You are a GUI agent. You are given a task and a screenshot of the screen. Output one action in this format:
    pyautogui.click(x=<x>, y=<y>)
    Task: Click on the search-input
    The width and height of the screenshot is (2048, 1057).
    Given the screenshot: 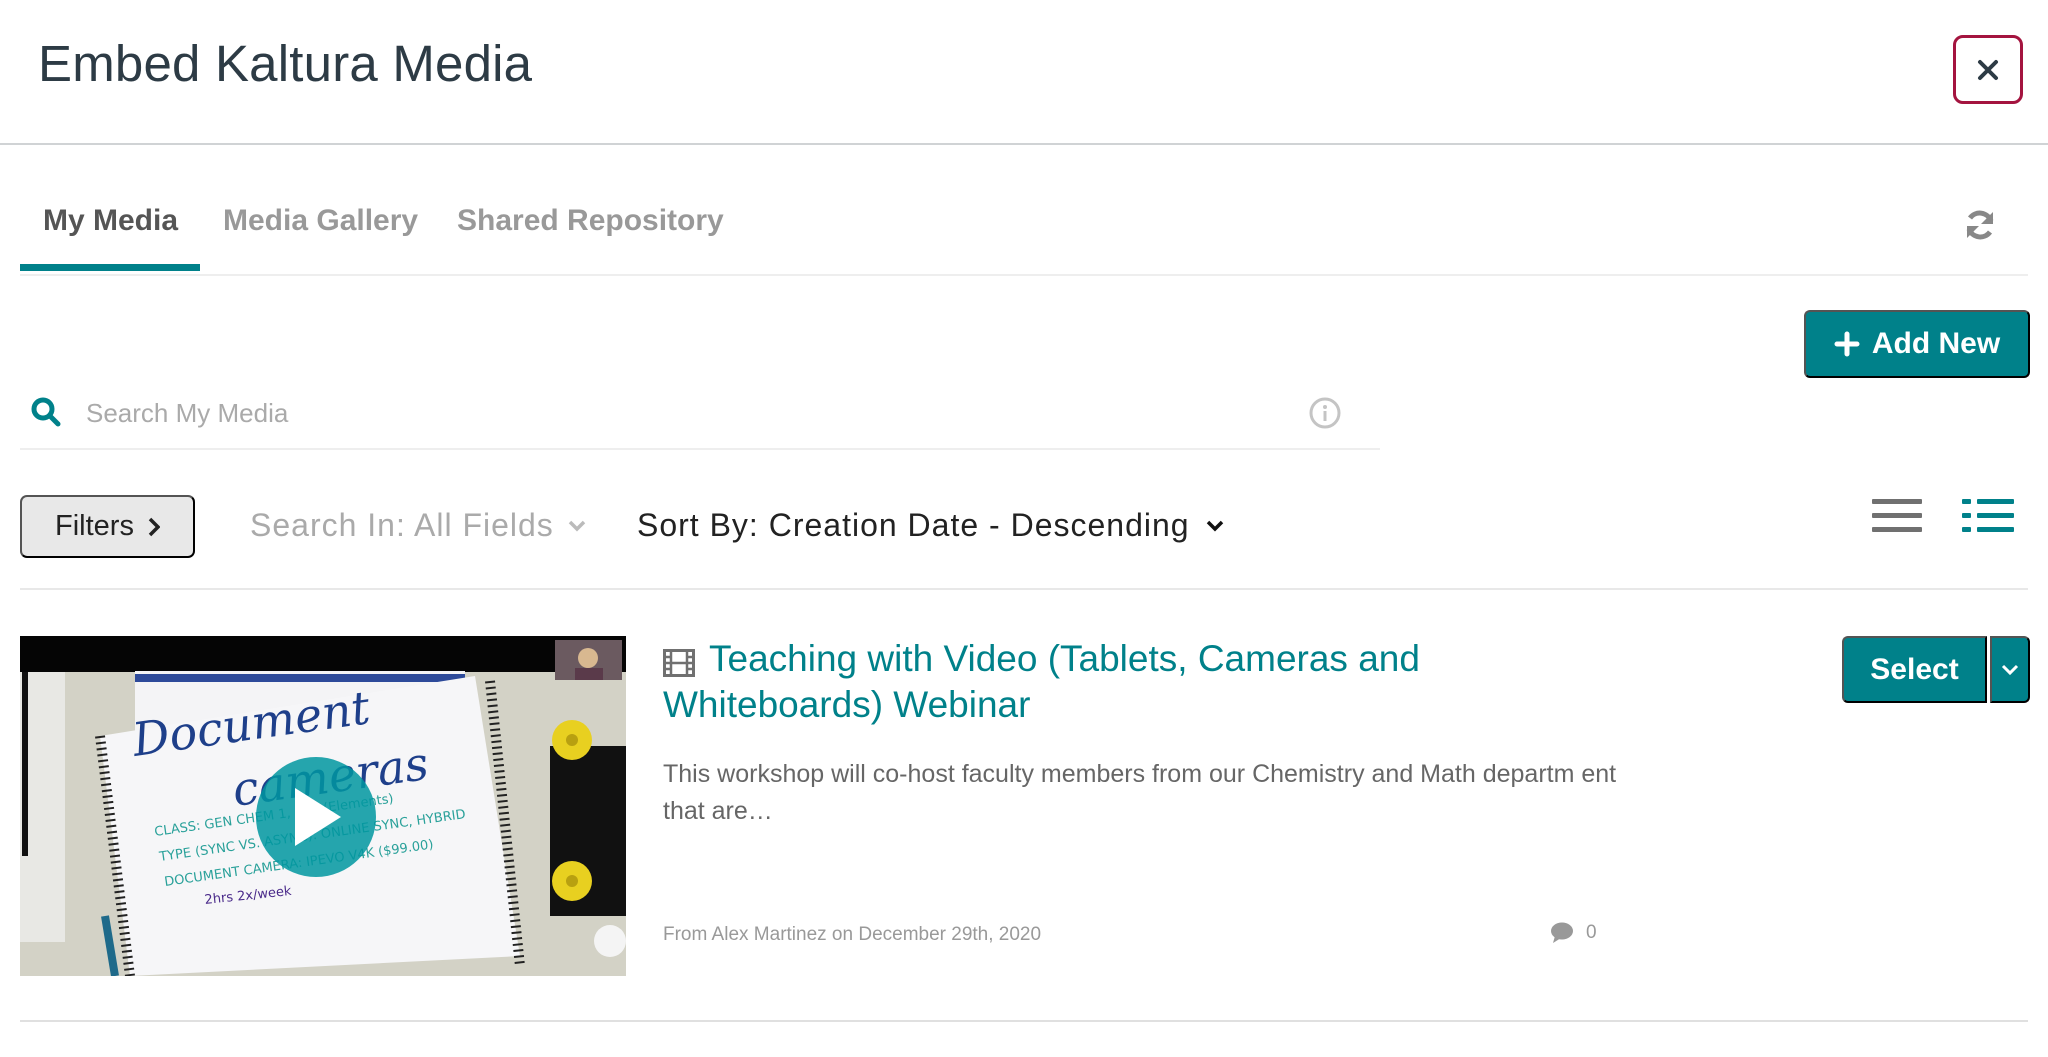 What is the action you would take?
    pyautogui.click(x=686, y=413)
    